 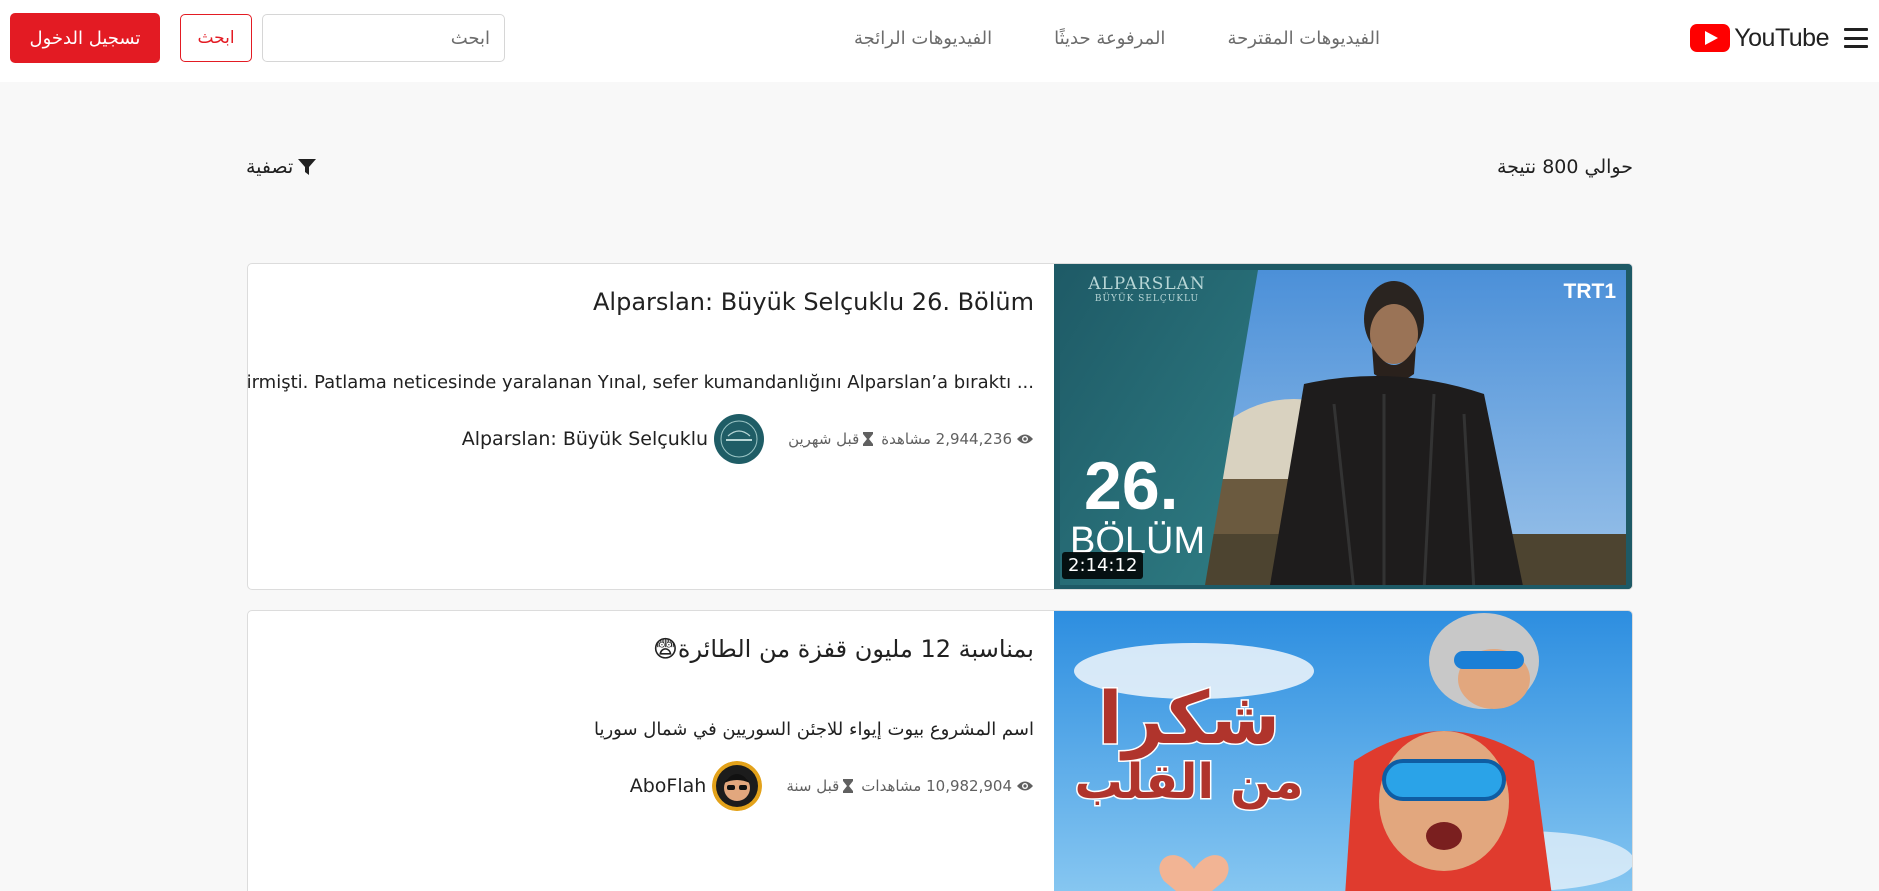 I want to click on views-count: 2,944,236 مشاهدة, so click(x=946, y=439).